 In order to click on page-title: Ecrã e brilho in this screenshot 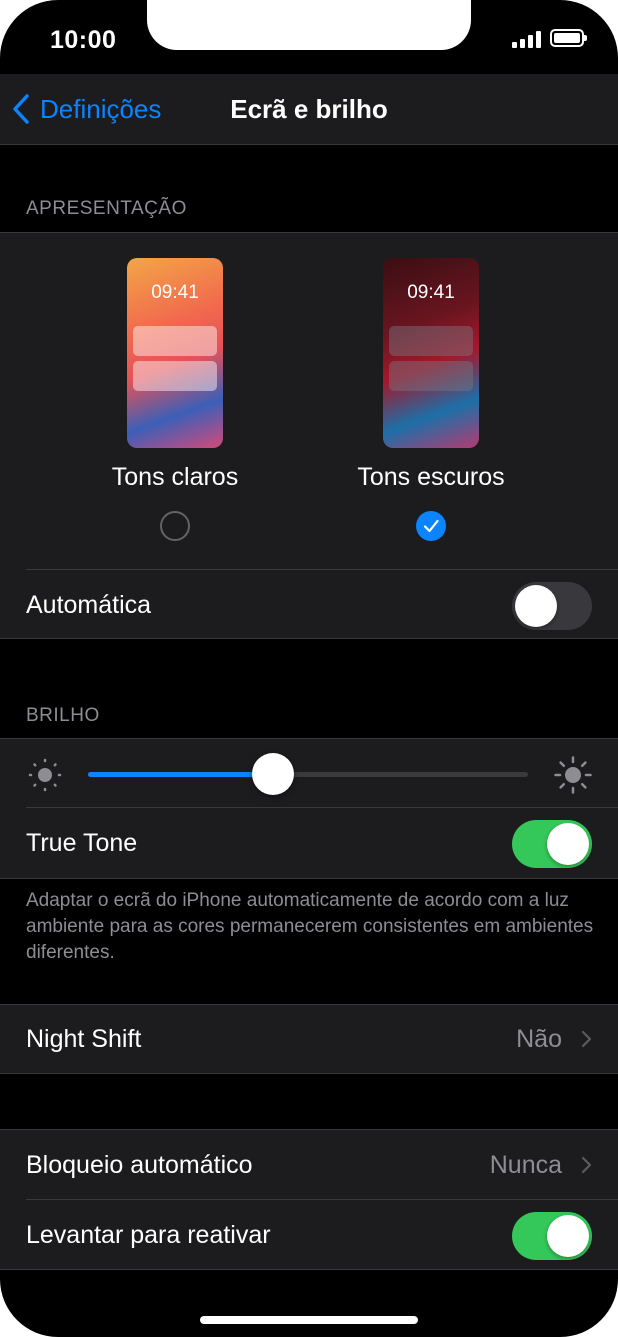, I will do `click(309, 109)`.